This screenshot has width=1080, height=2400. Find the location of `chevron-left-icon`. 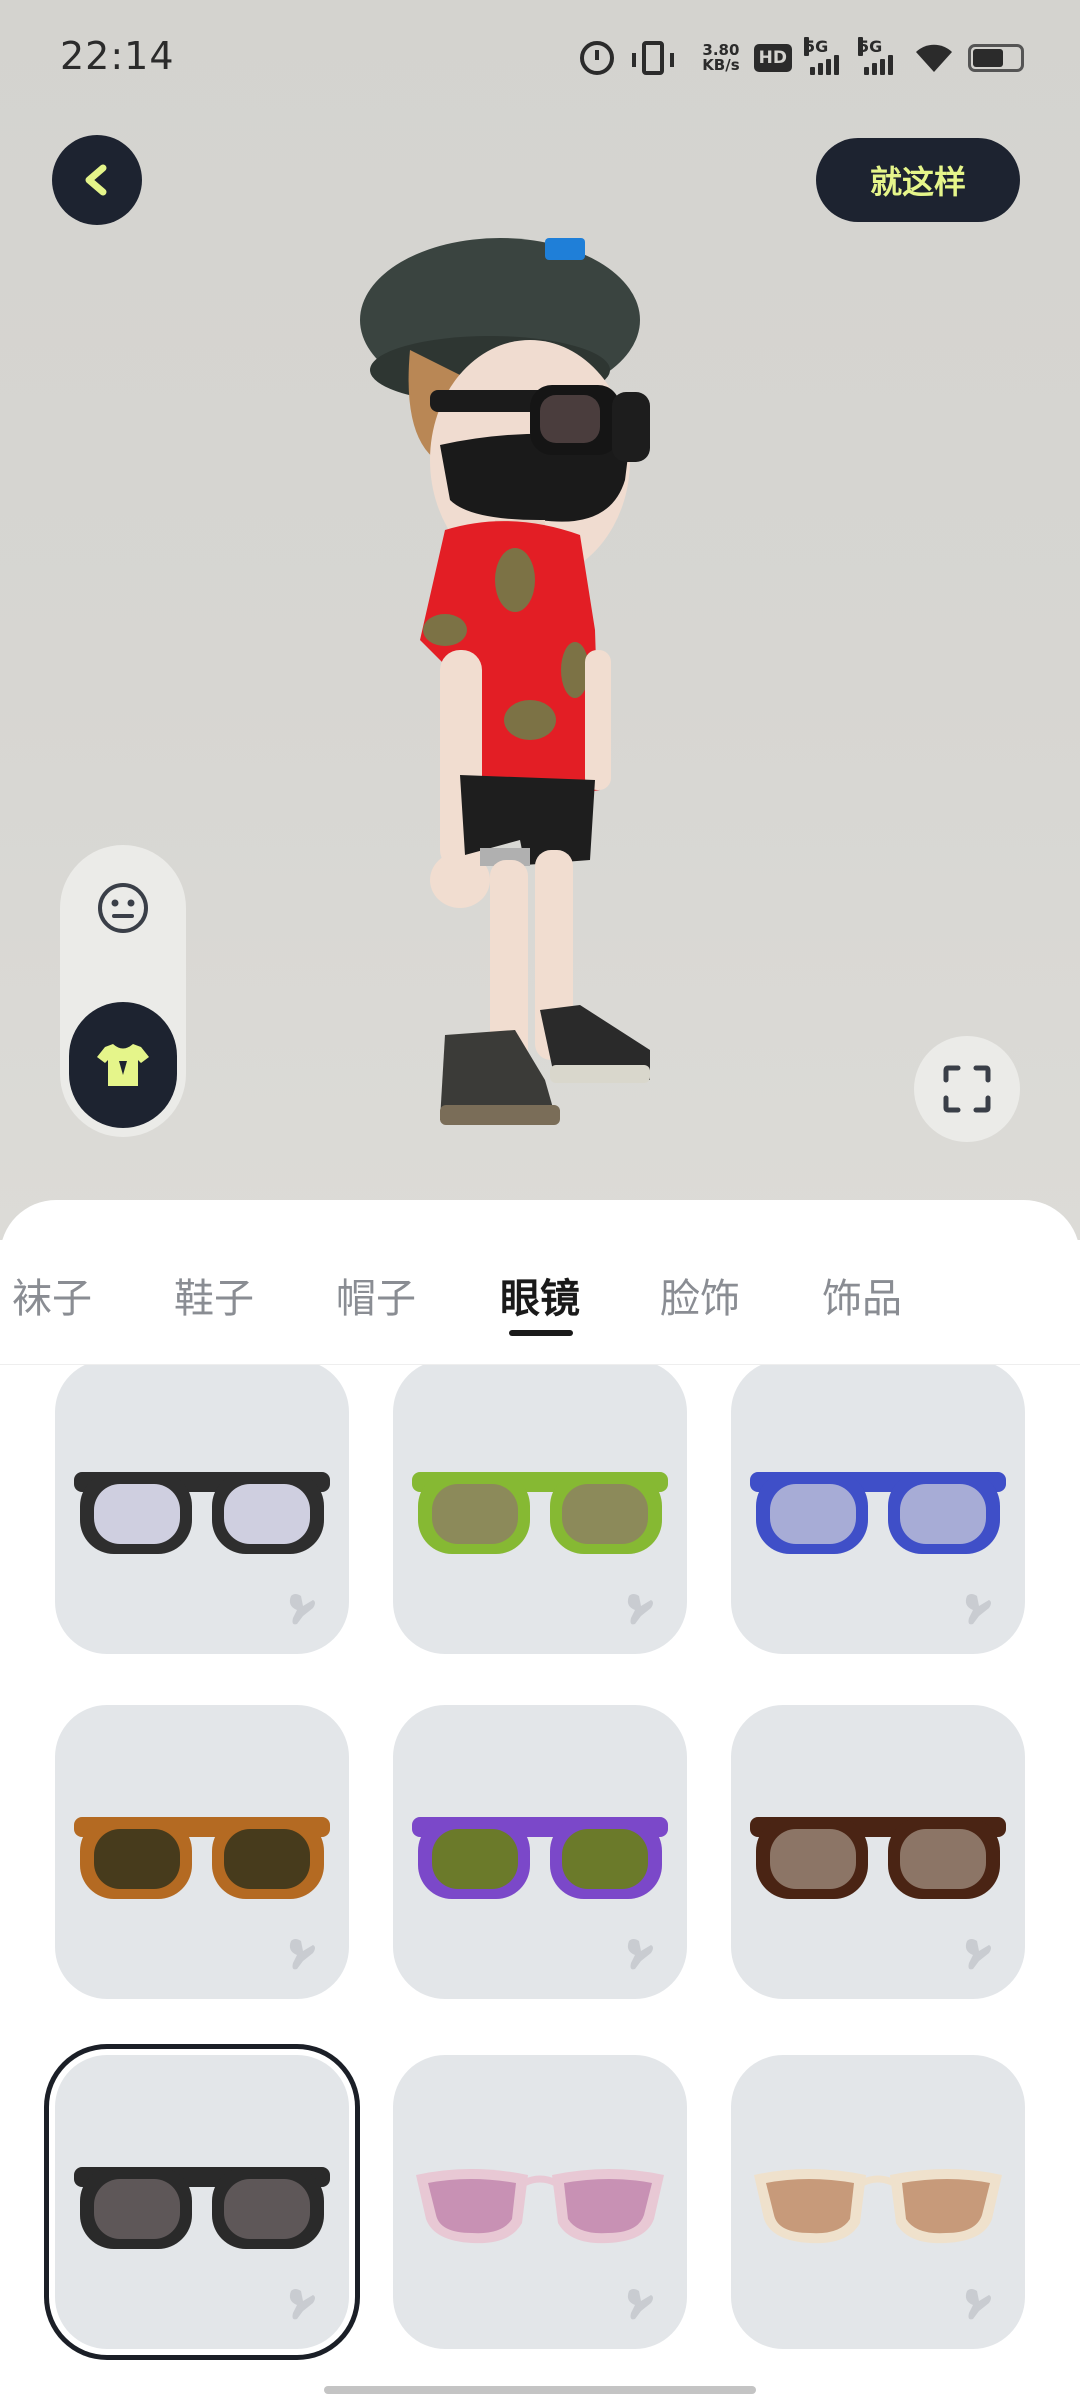

chevron-left-icon is located at coordinates (96, 180).